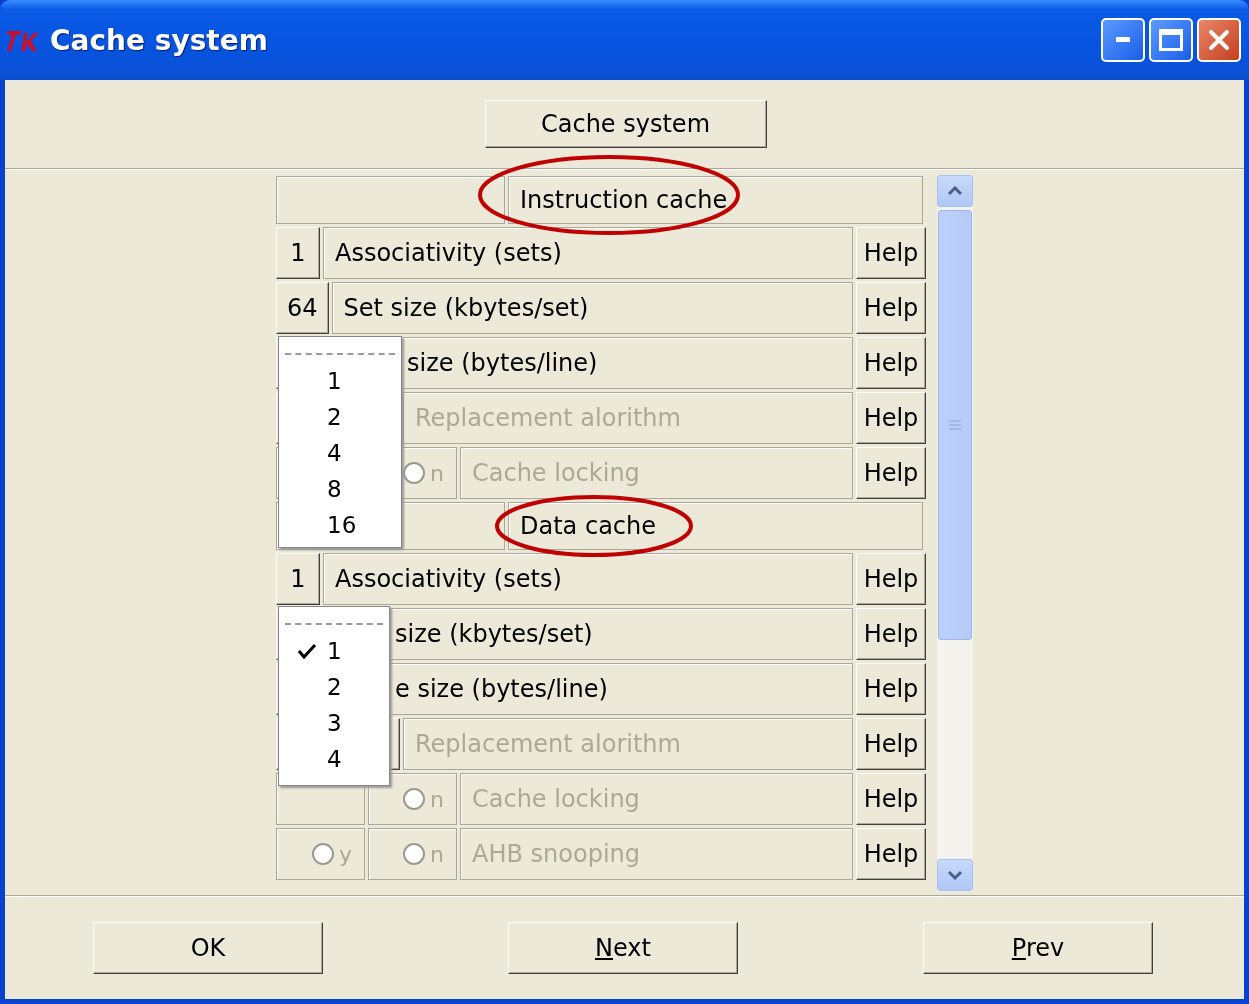 The height and width of the screenshot is (1004, 1249). Describe the element at coordinates (715, 526) in the screenshot. I see `section-title: Data cache` at that location.